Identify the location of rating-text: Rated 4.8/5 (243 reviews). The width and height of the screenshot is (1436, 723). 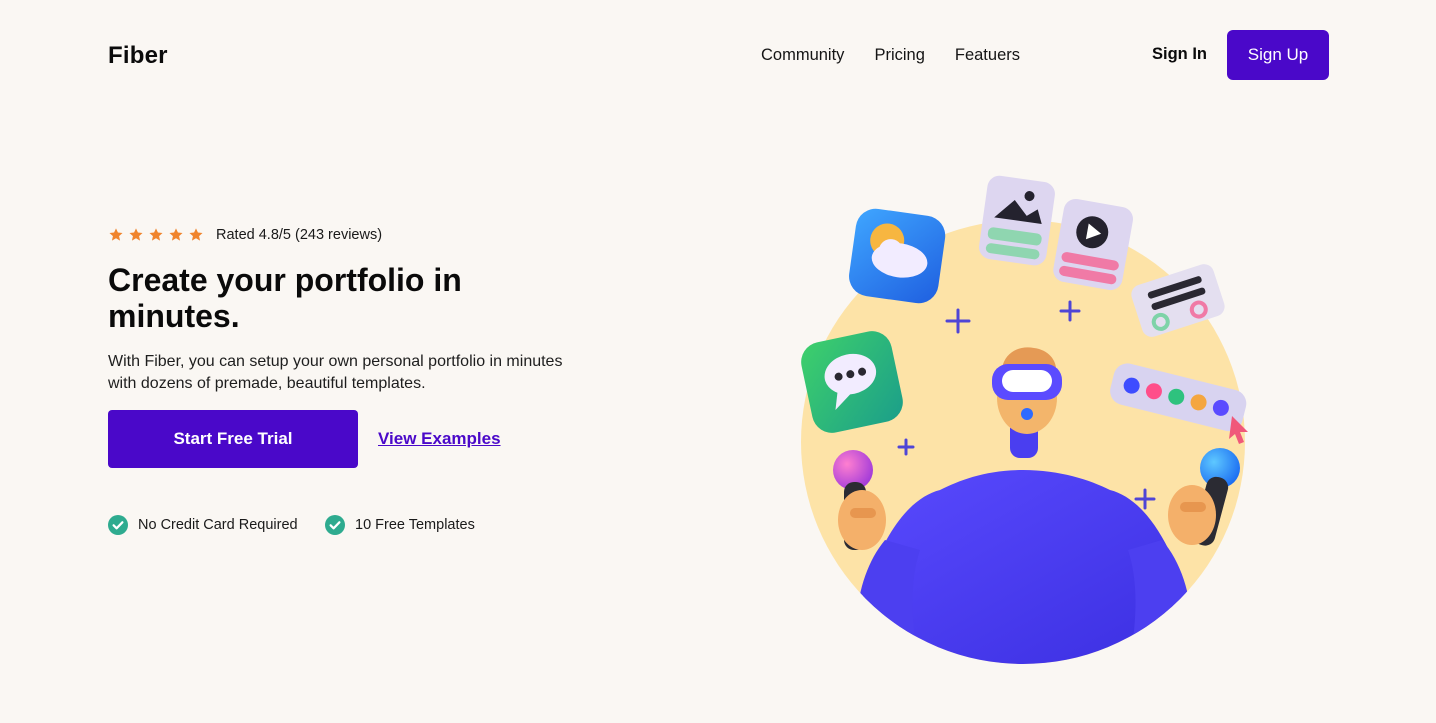
(299, 235).